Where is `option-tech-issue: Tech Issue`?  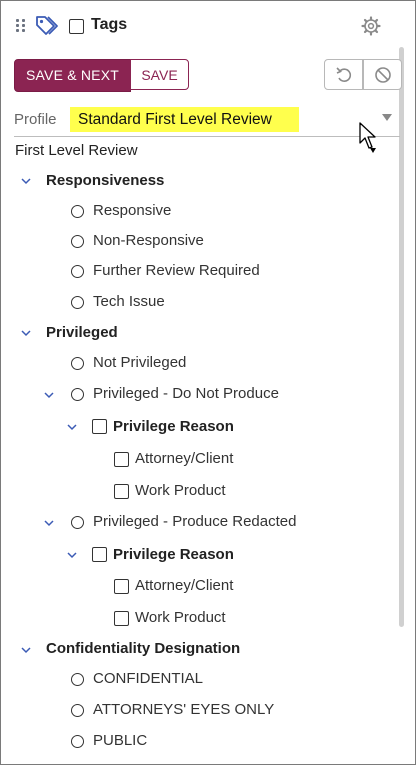 option-tech-issue: Tech Issue is located at coordinates (129, 301).